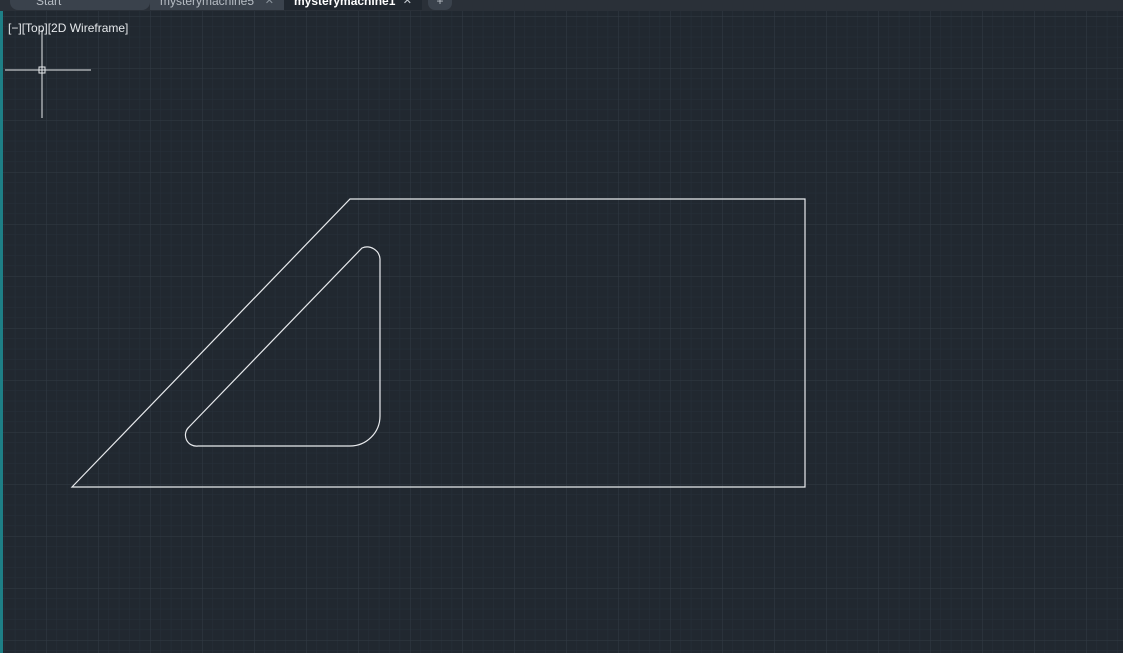 The height and width of the screenshot is (653, 1123). Describe the element at coordinates (440, 5) in the screenshot. I see `new-tab-button: +` at that location.